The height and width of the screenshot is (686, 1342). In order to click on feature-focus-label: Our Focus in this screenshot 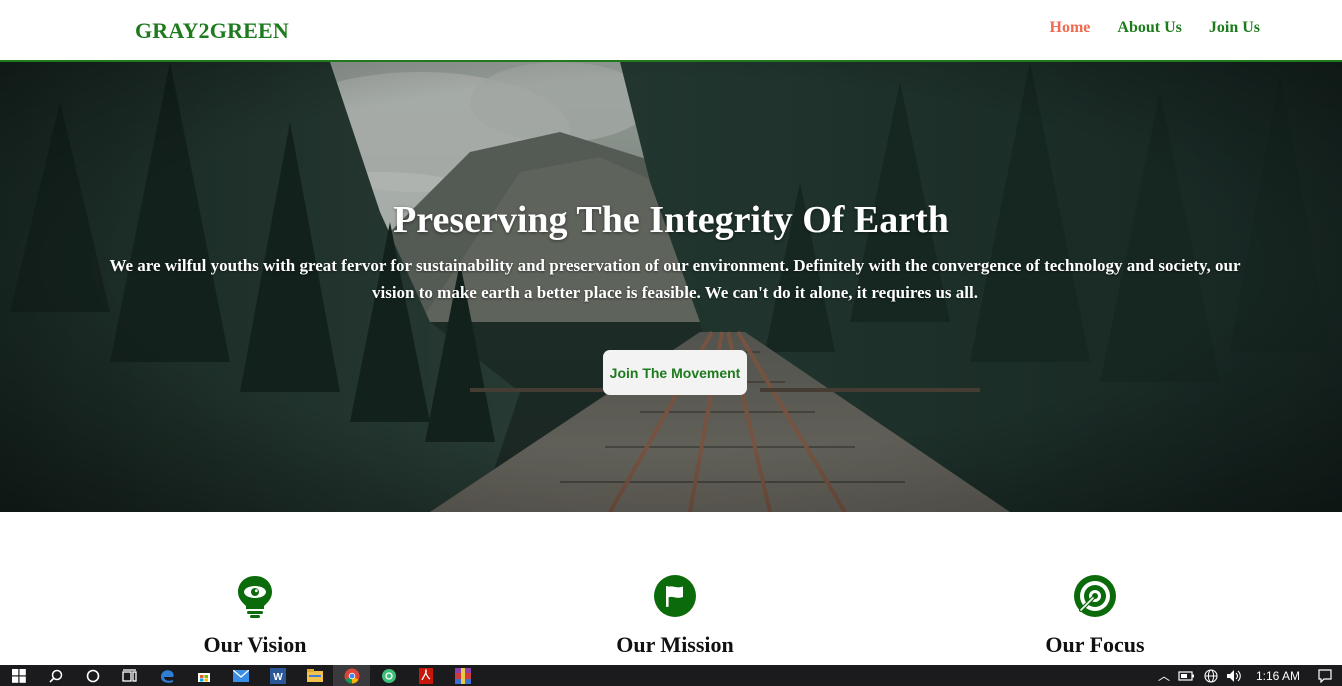, I will do `click(1095, 644)`.